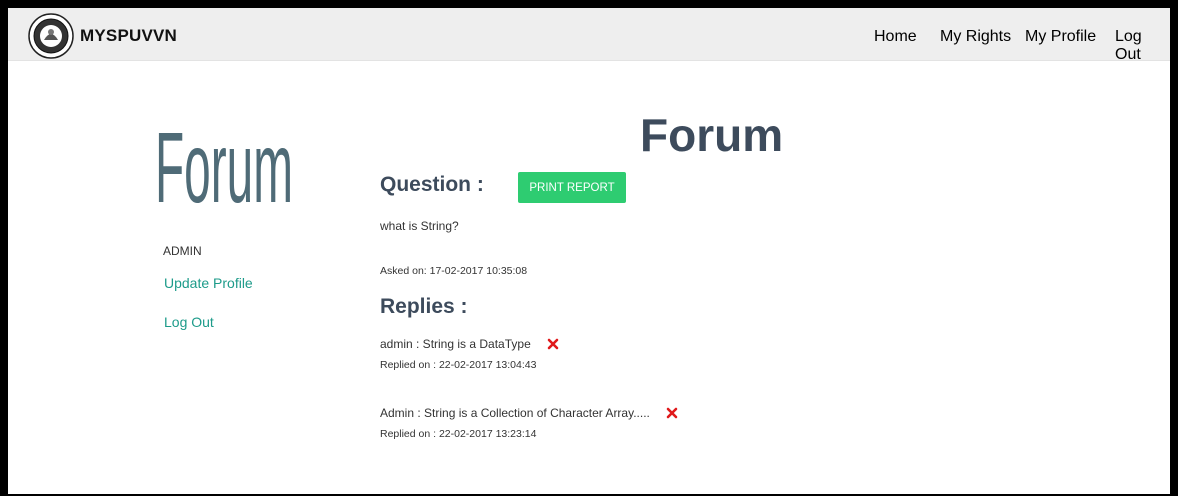  I want to click on brand-name: MYSPUVVN, so click(129, 35).